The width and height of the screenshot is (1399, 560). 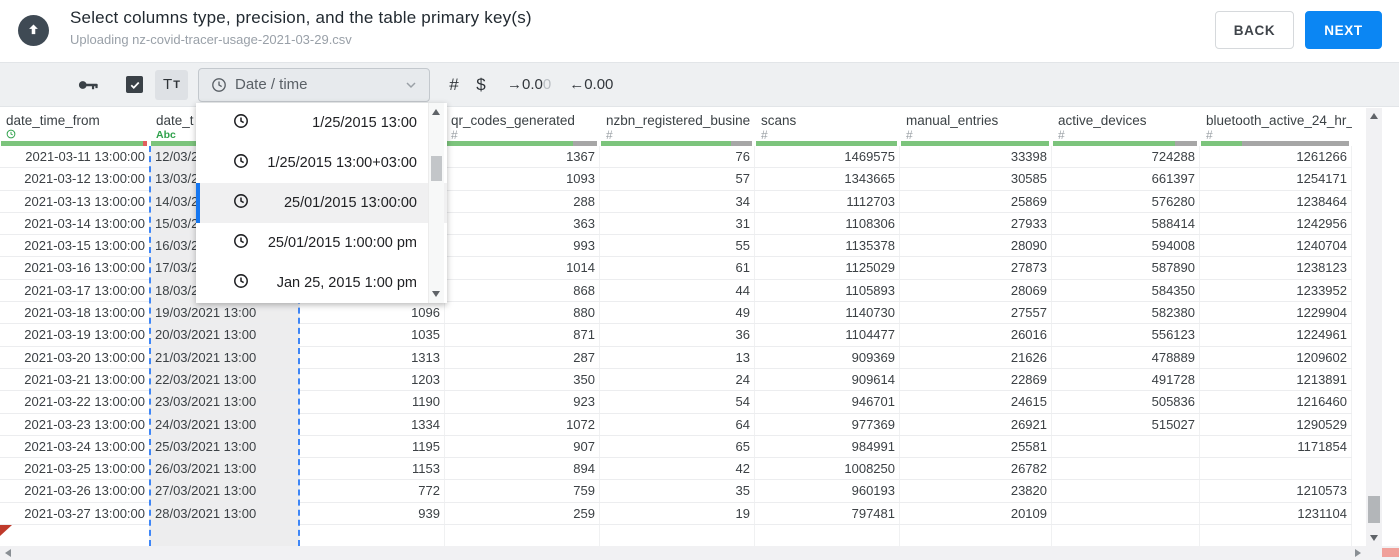 I want to click on table-cell: 287, so click(x=522, y=357).